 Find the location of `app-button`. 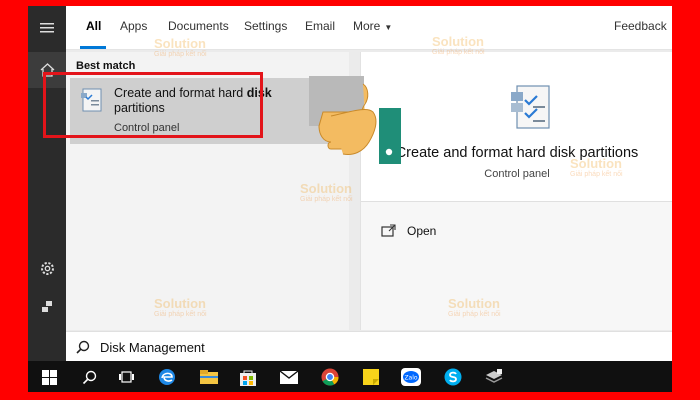

app-button is located at coordinates (494, 377).